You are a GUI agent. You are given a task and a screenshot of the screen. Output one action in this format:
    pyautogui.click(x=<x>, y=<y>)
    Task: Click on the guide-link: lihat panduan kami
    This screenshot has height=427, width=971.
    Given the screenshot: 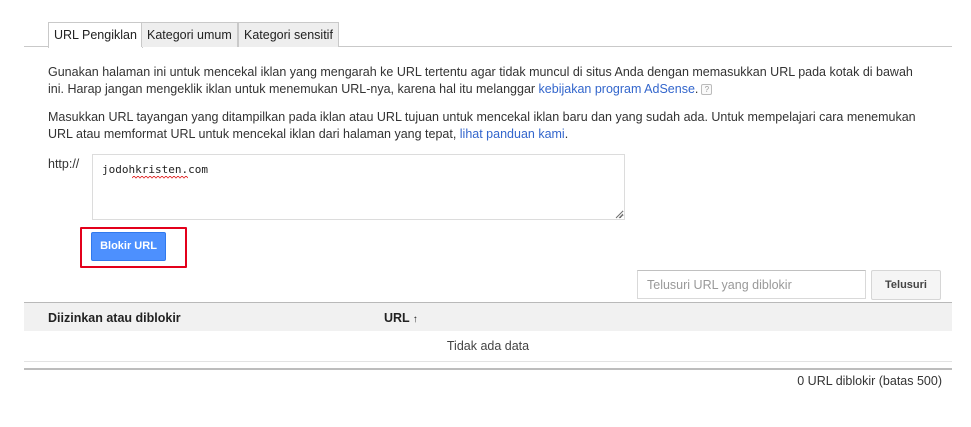 What is the action you would take?
    pyautogui.click(x=512, y=134)
    